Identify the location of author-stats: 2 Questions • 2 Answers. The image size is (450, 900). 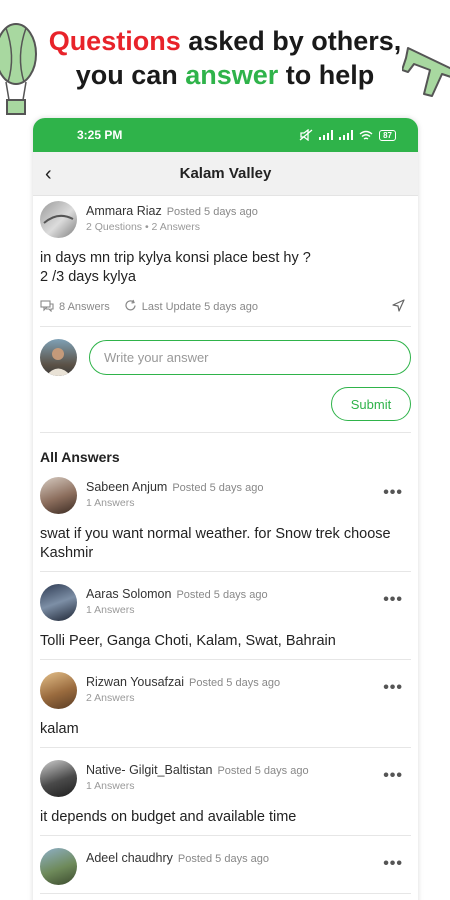
(143, 227).